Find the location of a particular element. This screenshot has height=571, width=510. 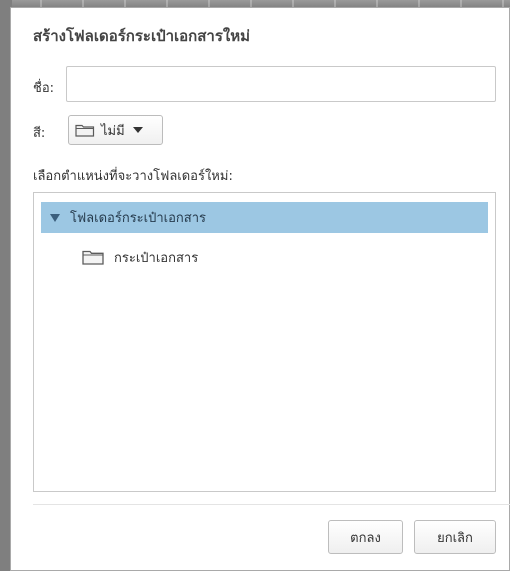

color-select: ไม่มี is located at coordinates (115, 130).